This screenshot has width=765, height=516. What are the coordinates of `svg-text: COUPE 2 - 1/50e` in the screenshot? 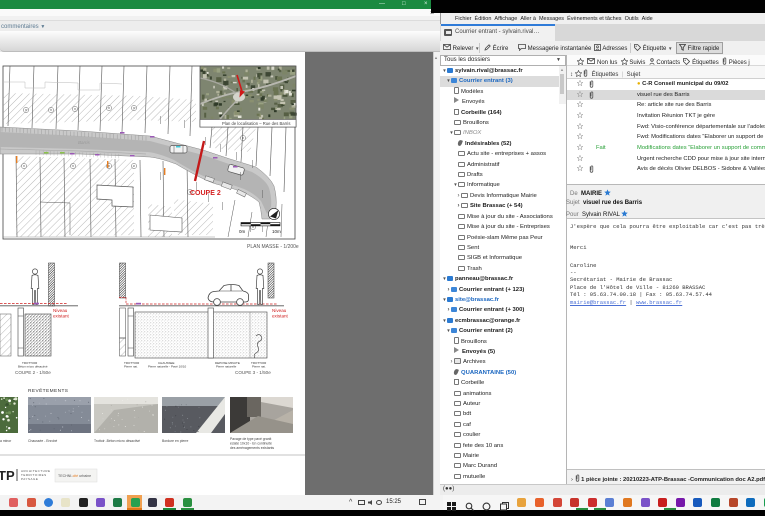 It's located at (33, 372).